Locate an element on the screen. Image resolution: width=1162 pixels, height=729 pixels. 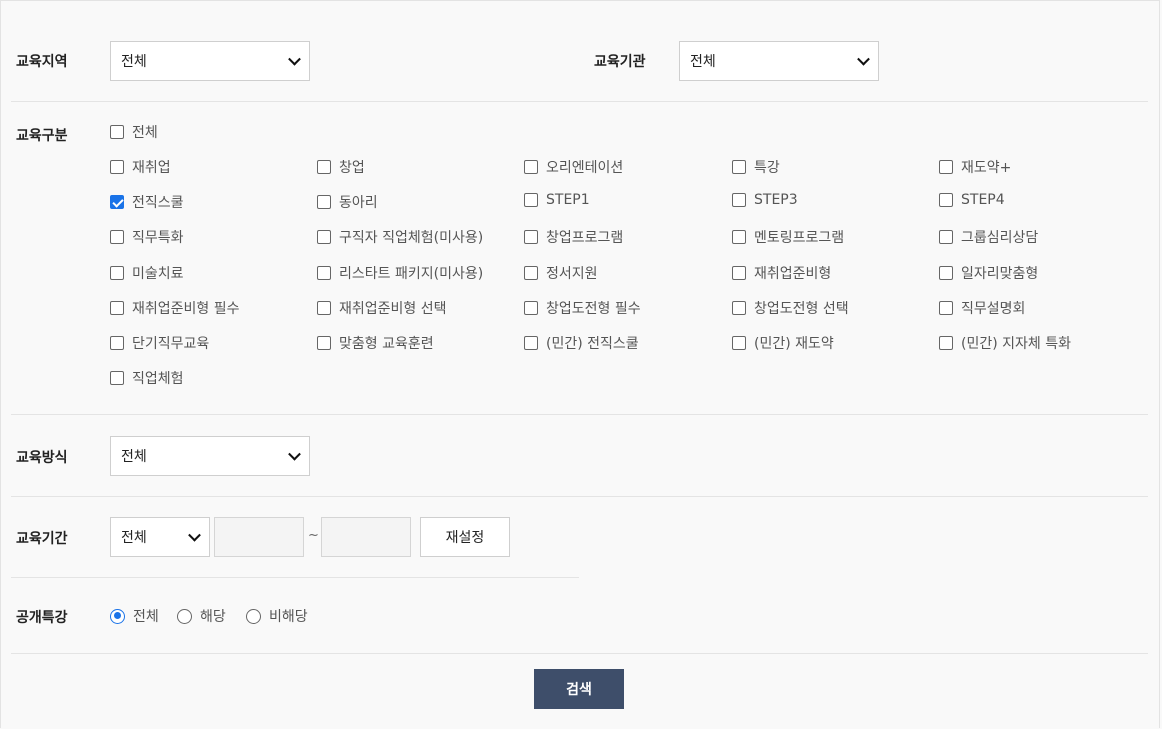
method-select: 전체 is located at coordinates (210, 456).